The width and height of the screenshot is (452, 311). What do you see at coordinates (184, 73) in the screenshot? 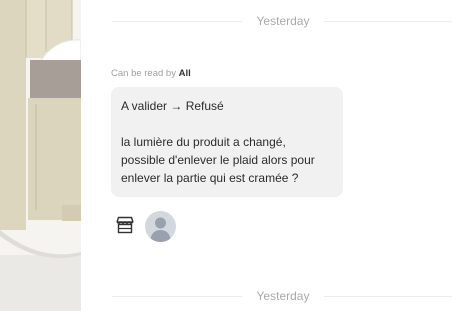
I see `read-by-value: All` at bounding box center [184, 73].